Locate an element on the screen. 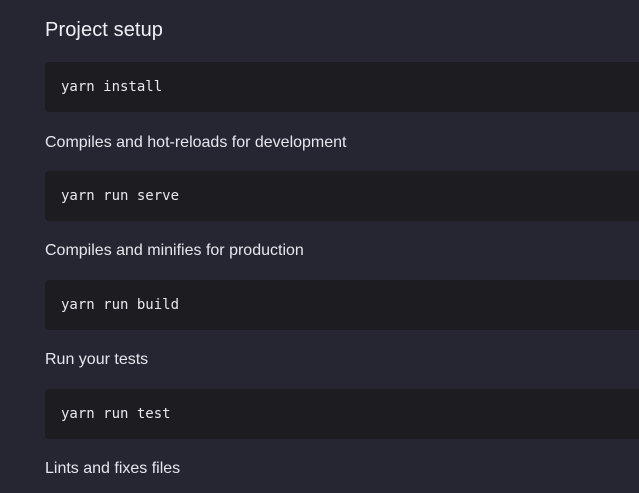 The width and height of the screenshot is (639, 493). code-block-serve: yarn run serve is located at coordinates (342, 196).